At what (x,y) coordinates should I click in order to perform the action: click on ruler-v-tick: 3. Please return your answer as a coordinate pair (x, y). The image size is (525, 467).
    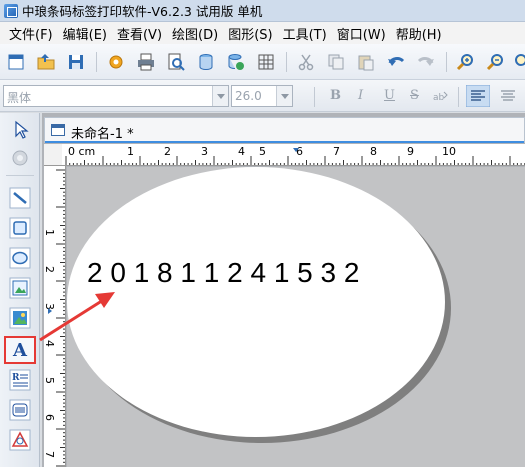
    Looking at the image, I should click on (50, 306).